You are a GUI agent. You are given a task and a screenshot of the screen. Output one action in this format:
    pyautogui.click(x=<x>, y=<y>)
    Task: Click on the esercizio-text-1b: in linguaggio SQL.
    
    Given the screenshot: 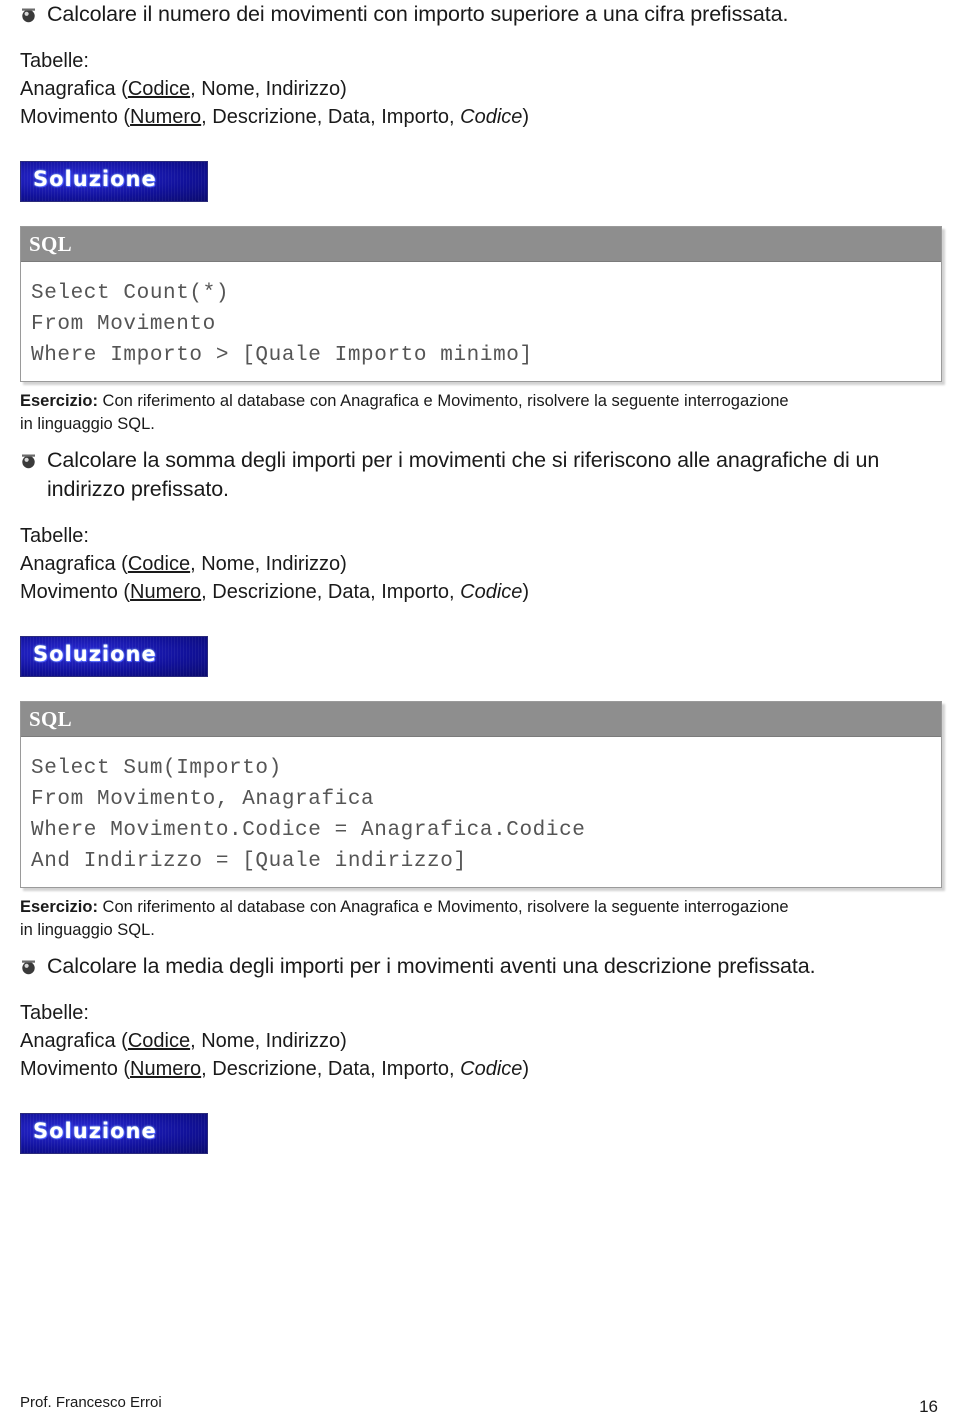 What is the action you would take?
    pyautogui.click(x=87, y=424)
    